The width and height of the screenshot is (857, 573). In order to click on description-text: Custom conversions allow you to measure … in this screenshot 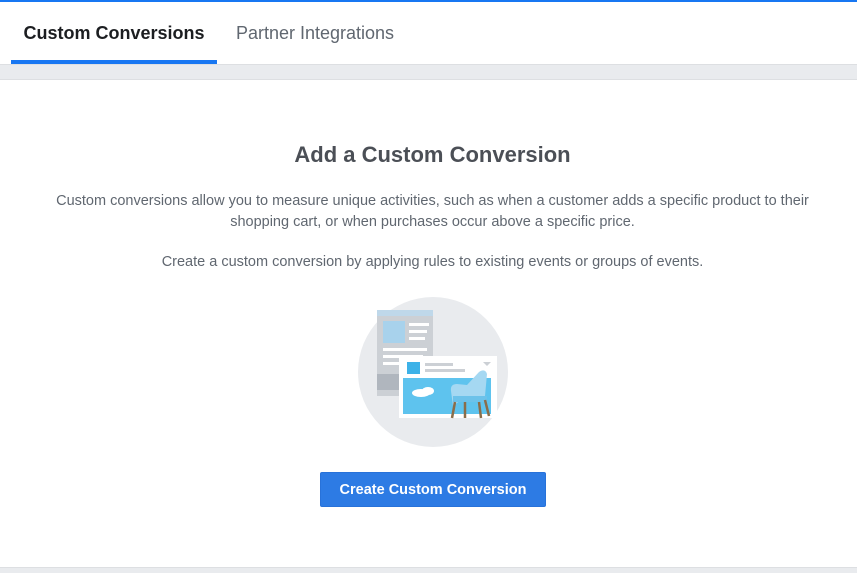, I will do `click(432, 211)`.